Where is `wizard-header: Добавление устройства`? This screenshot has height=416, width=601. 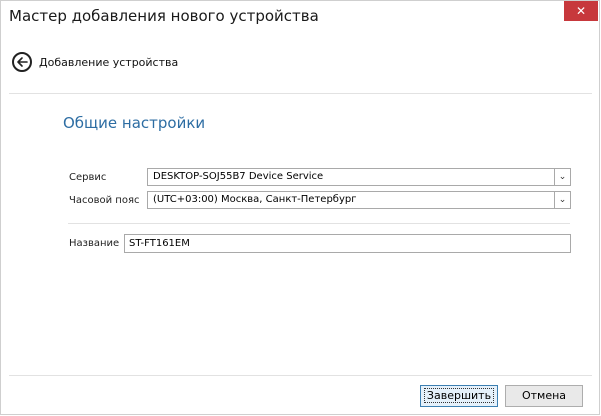 wizard-header: Добавление устройства is located at coordinates (300, 66).